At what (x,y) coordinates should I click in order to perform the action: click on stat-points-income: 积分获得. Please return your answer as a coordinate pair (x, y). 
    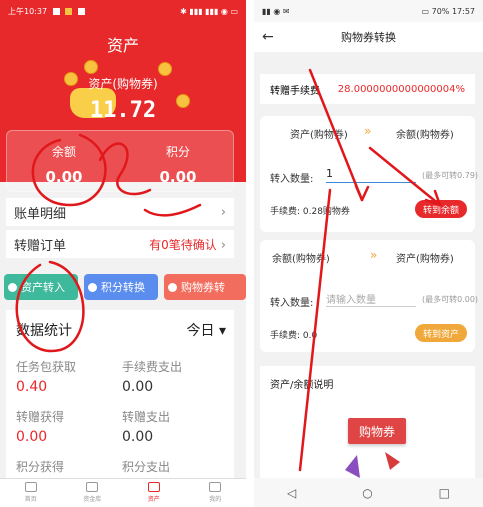
    Looking at the image, I should click on (40, 467).